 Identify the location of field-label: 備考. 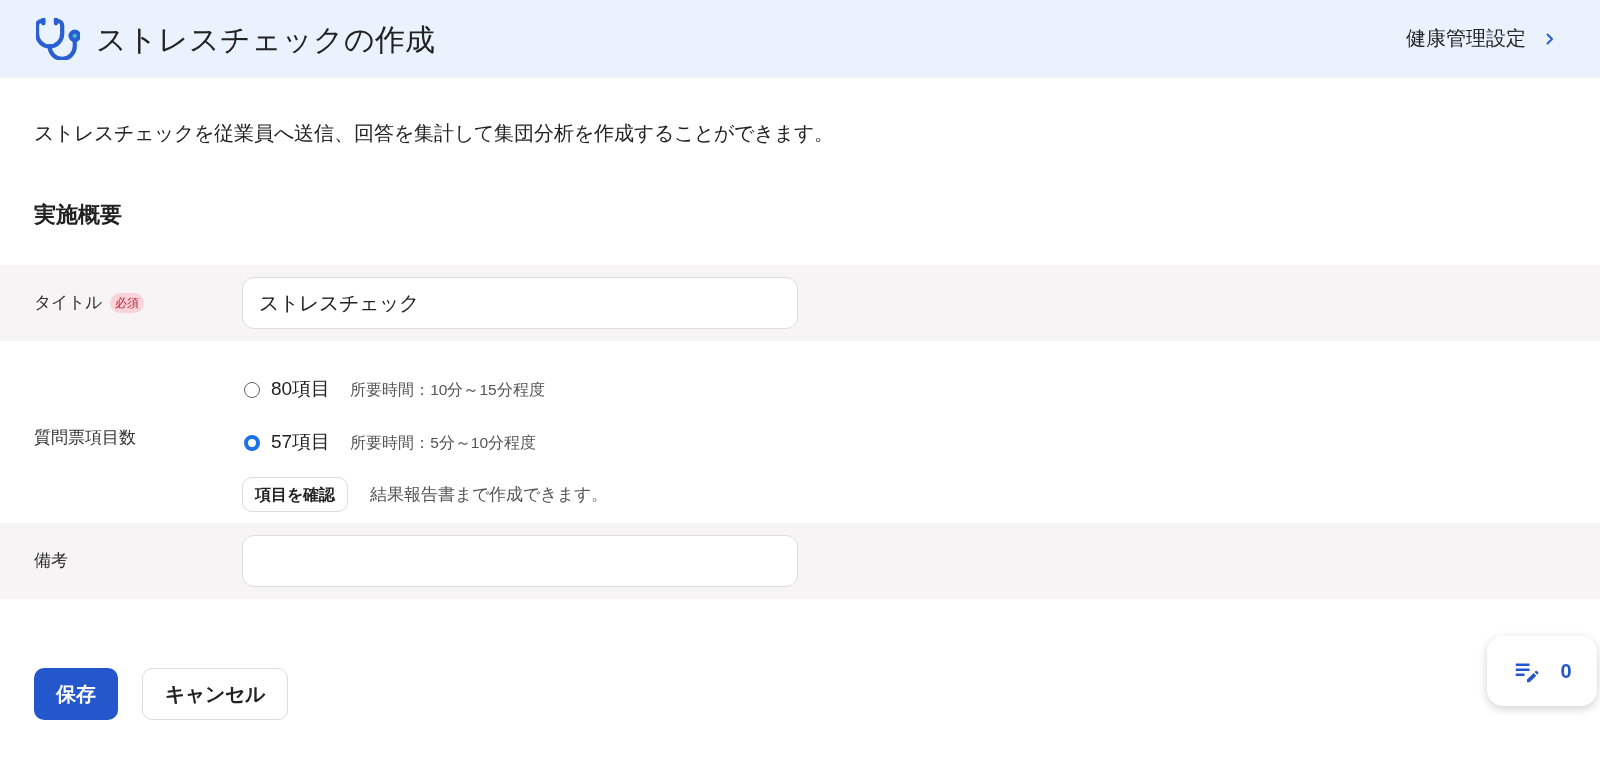
(51, 561).